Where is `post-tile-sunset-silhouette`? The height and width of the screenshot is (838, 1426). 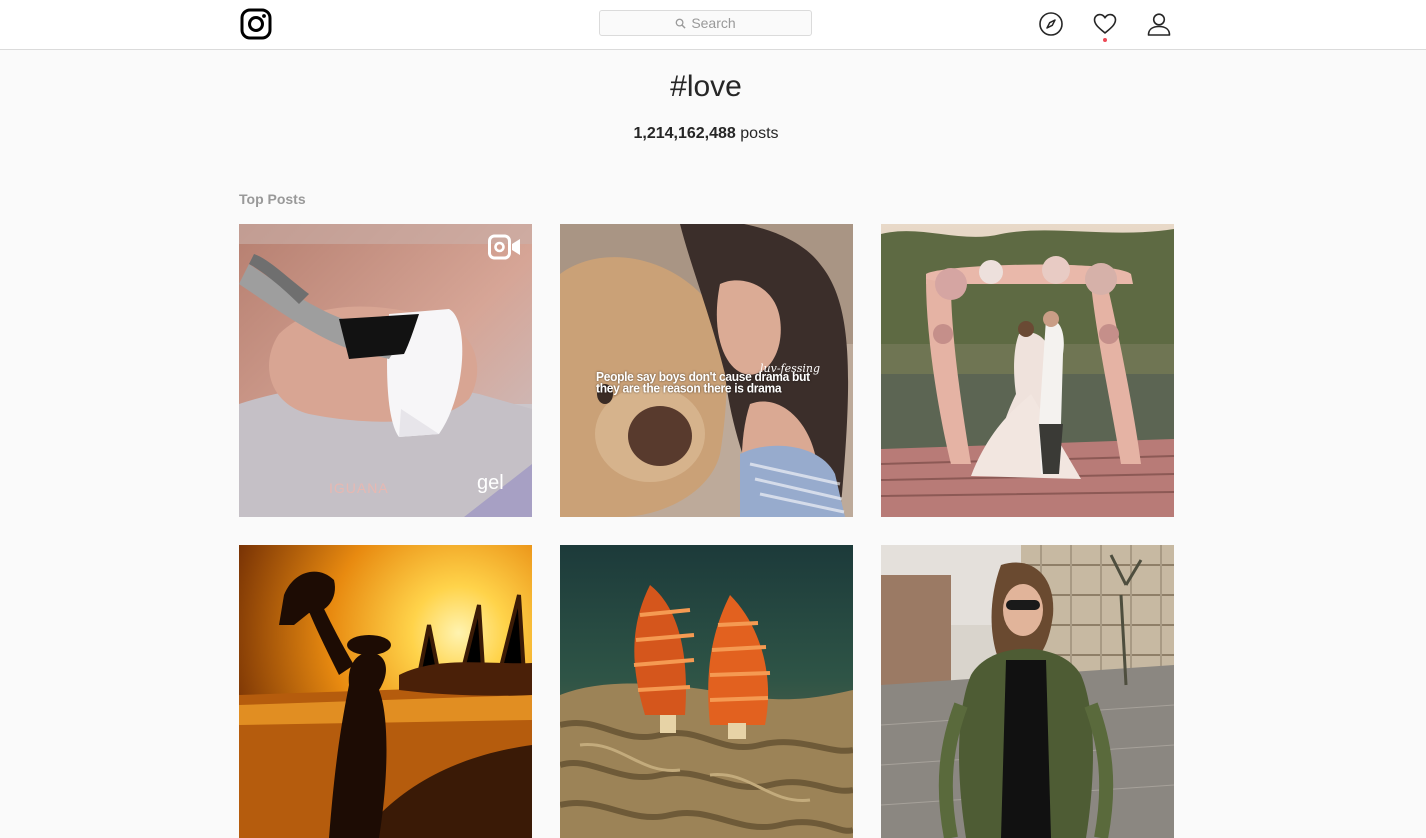 post-tile-sunset-silhouette is located at coordinates (385, 691).